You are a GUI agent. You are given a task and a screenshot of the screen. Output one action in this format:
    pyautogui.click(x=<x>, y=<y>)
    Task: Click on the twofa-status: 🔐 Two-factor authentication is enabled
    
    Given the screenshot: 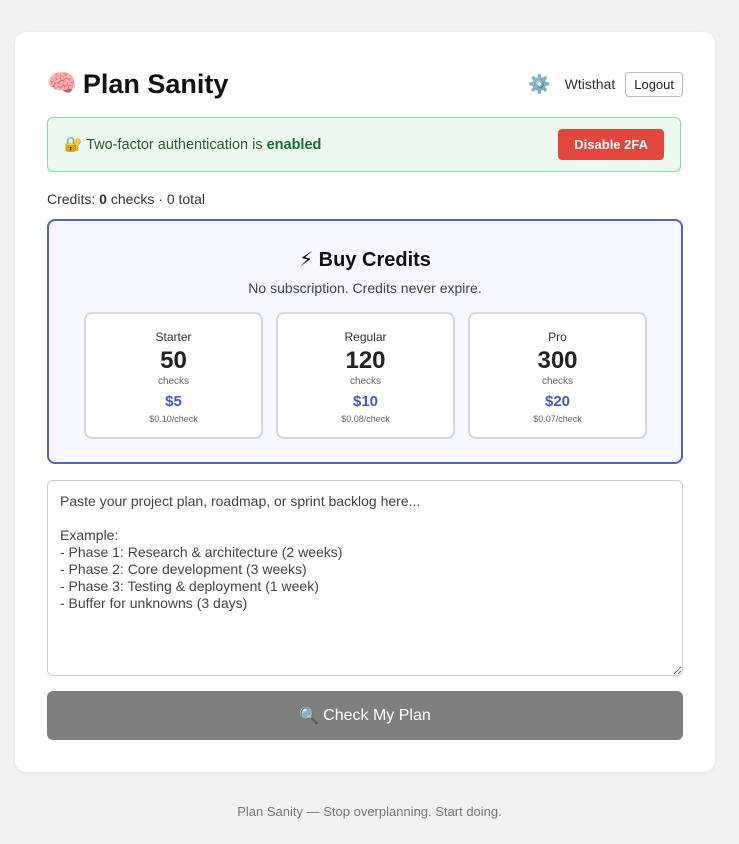 What is the action you would take?
    pyautogui.click(x=193, y=145)
    